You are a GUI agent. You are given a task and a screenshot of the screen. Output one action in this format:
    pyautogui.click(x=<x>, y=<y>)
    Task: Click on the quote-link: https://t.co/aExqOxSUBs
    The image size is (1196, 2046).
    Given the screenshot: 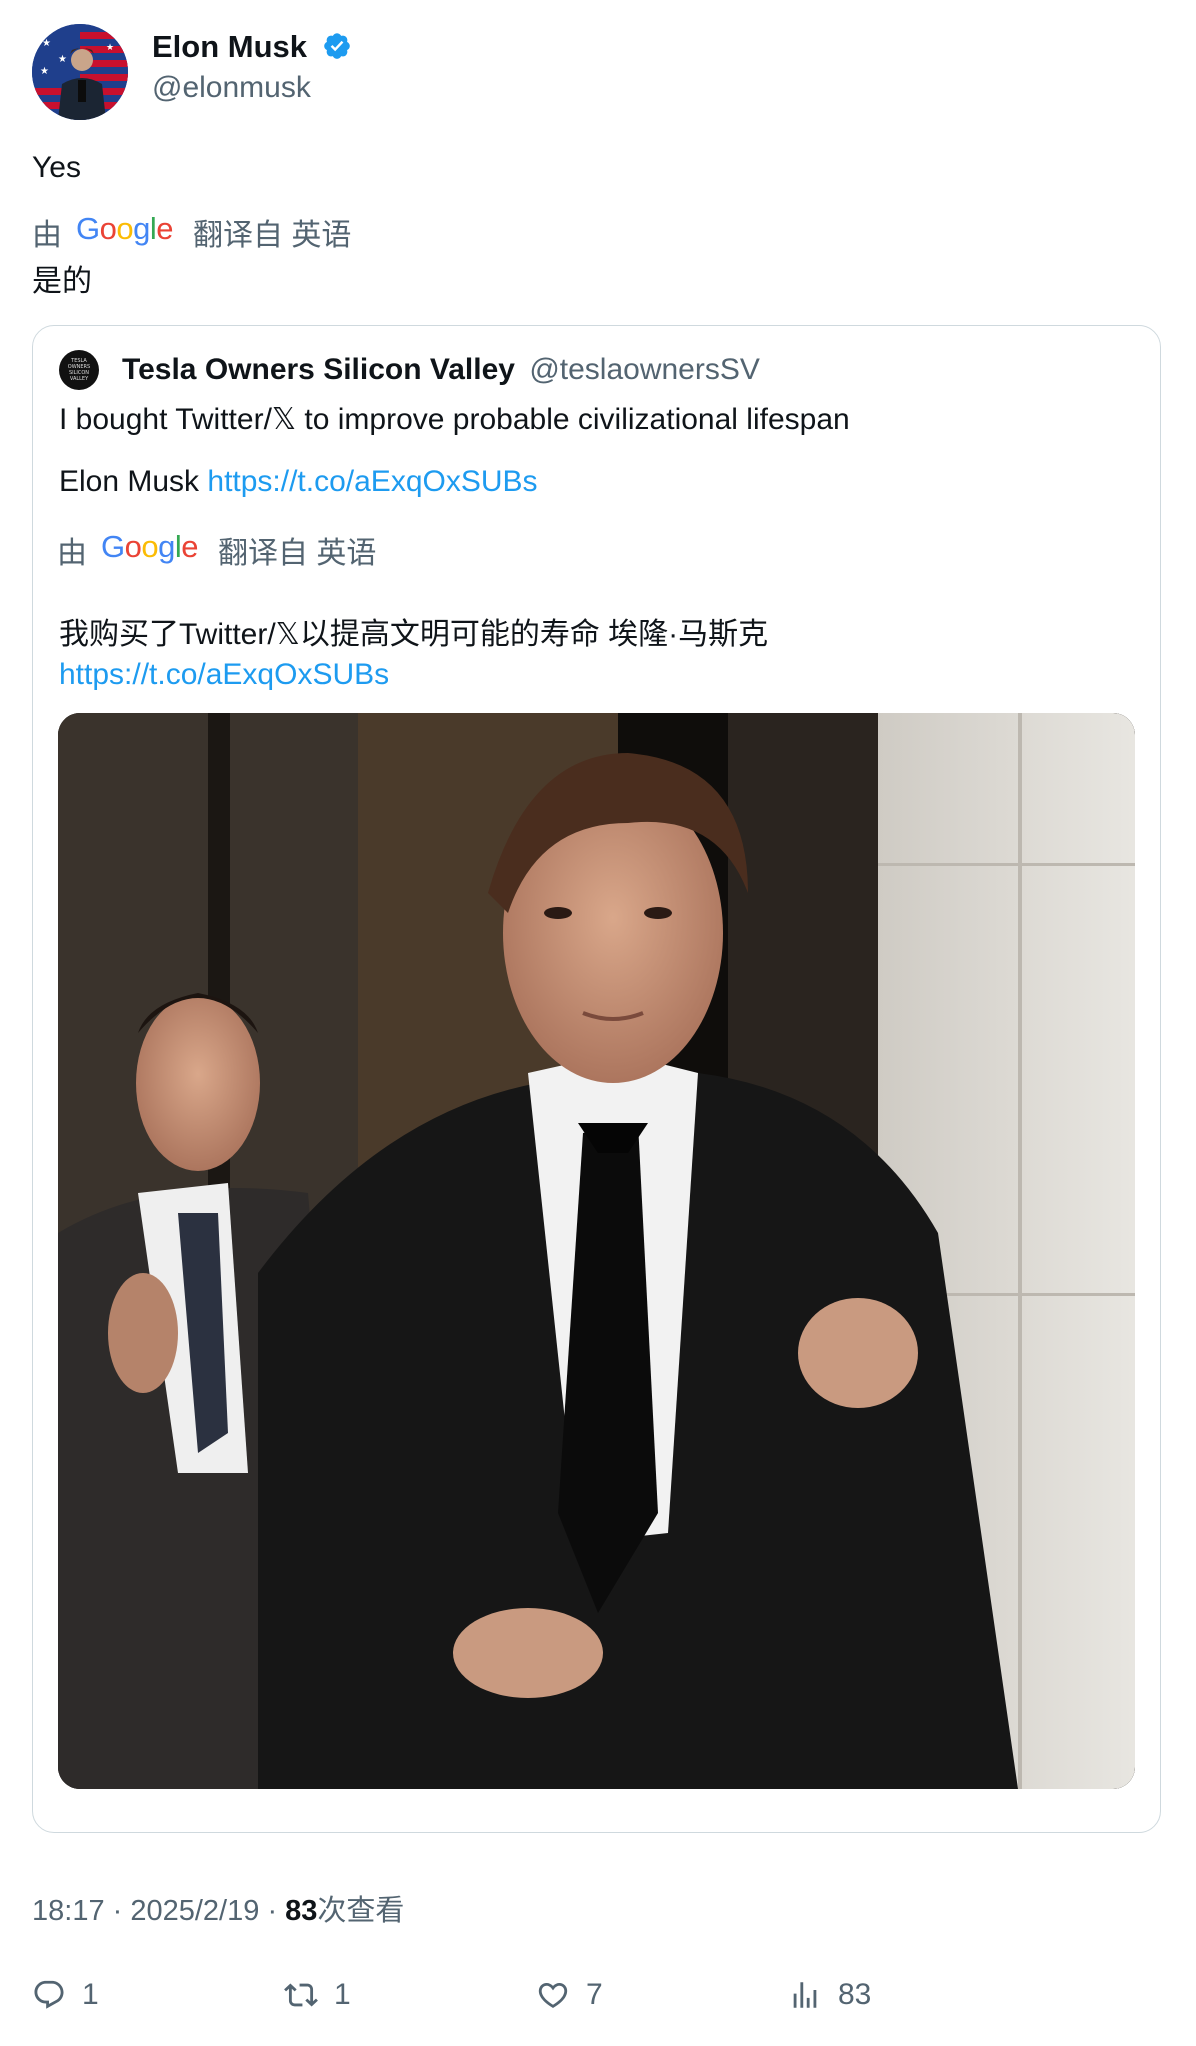 What is the action you would take?
    pyautogui.click(x=372, y=481)
    